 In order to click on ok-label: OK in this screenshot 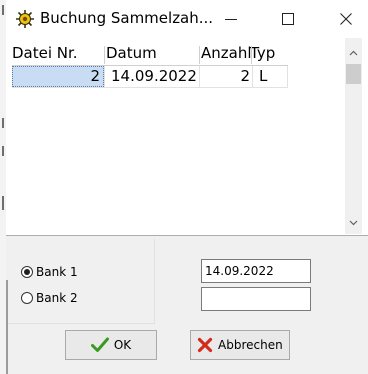, I will do `click(122, 345)`.